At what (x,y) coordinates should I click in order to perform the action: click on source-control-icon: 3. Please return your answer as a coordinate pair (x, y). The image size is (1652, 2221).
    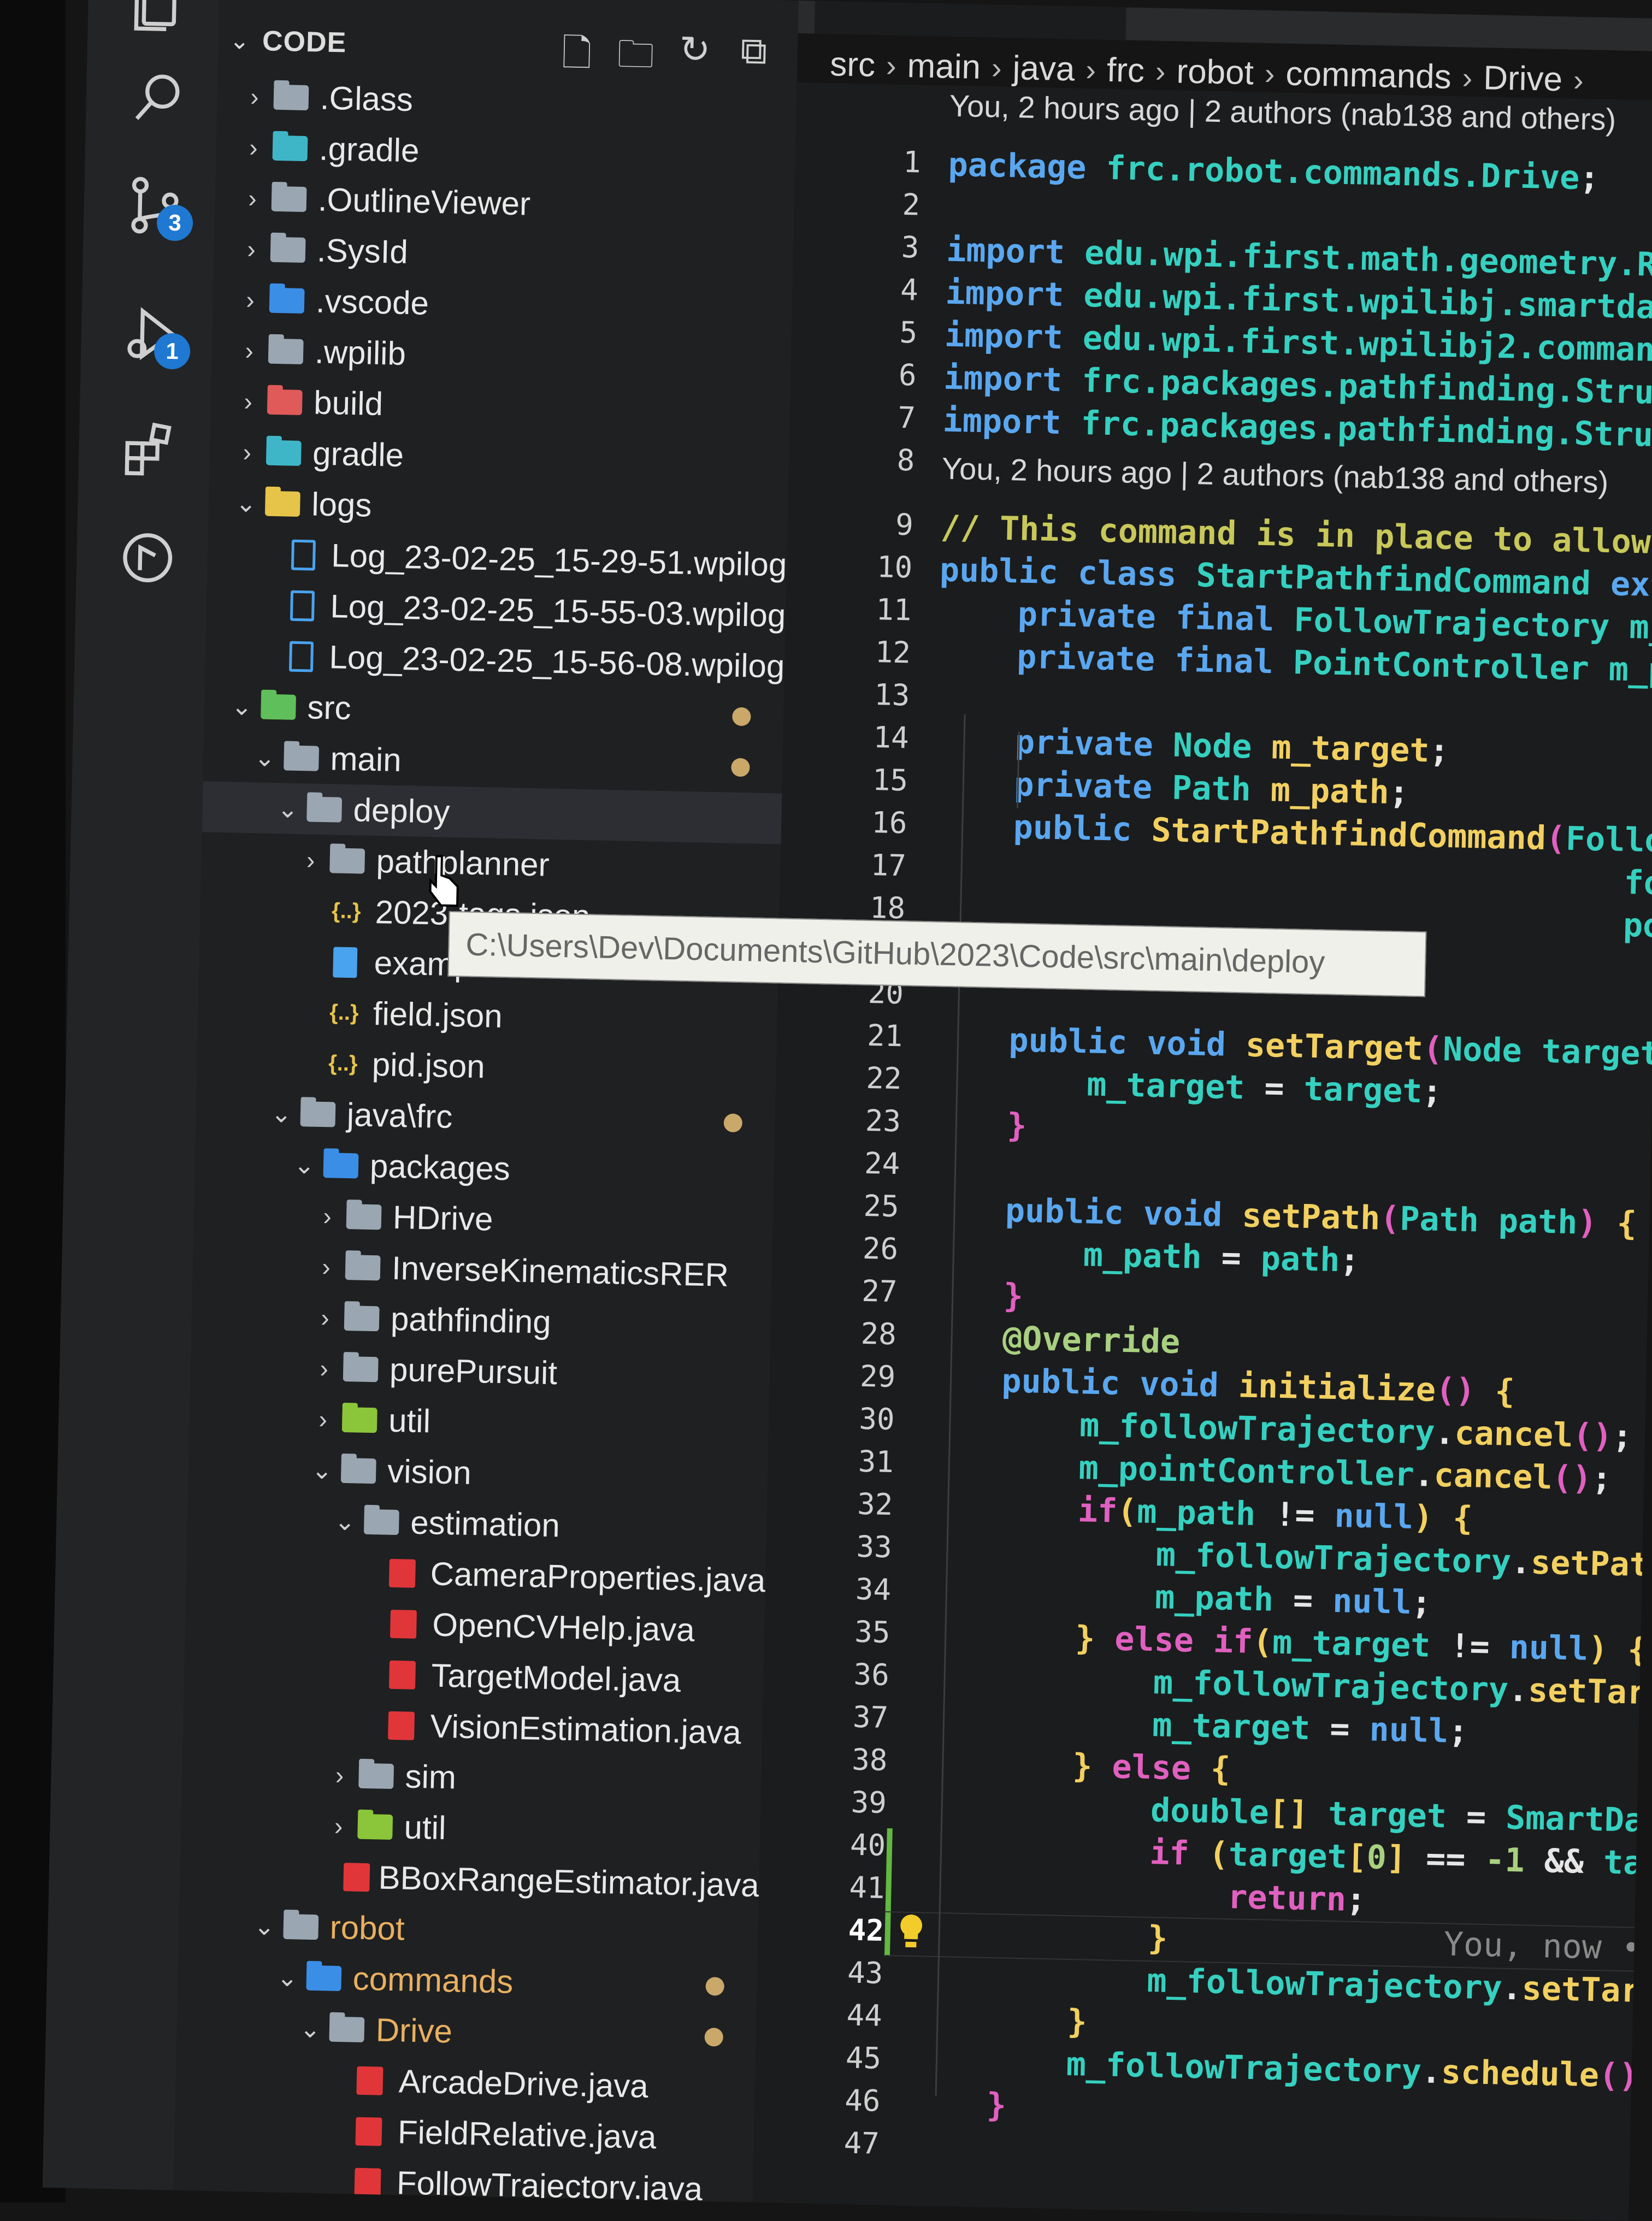
    Looking at the image, I should click on (155, 206).